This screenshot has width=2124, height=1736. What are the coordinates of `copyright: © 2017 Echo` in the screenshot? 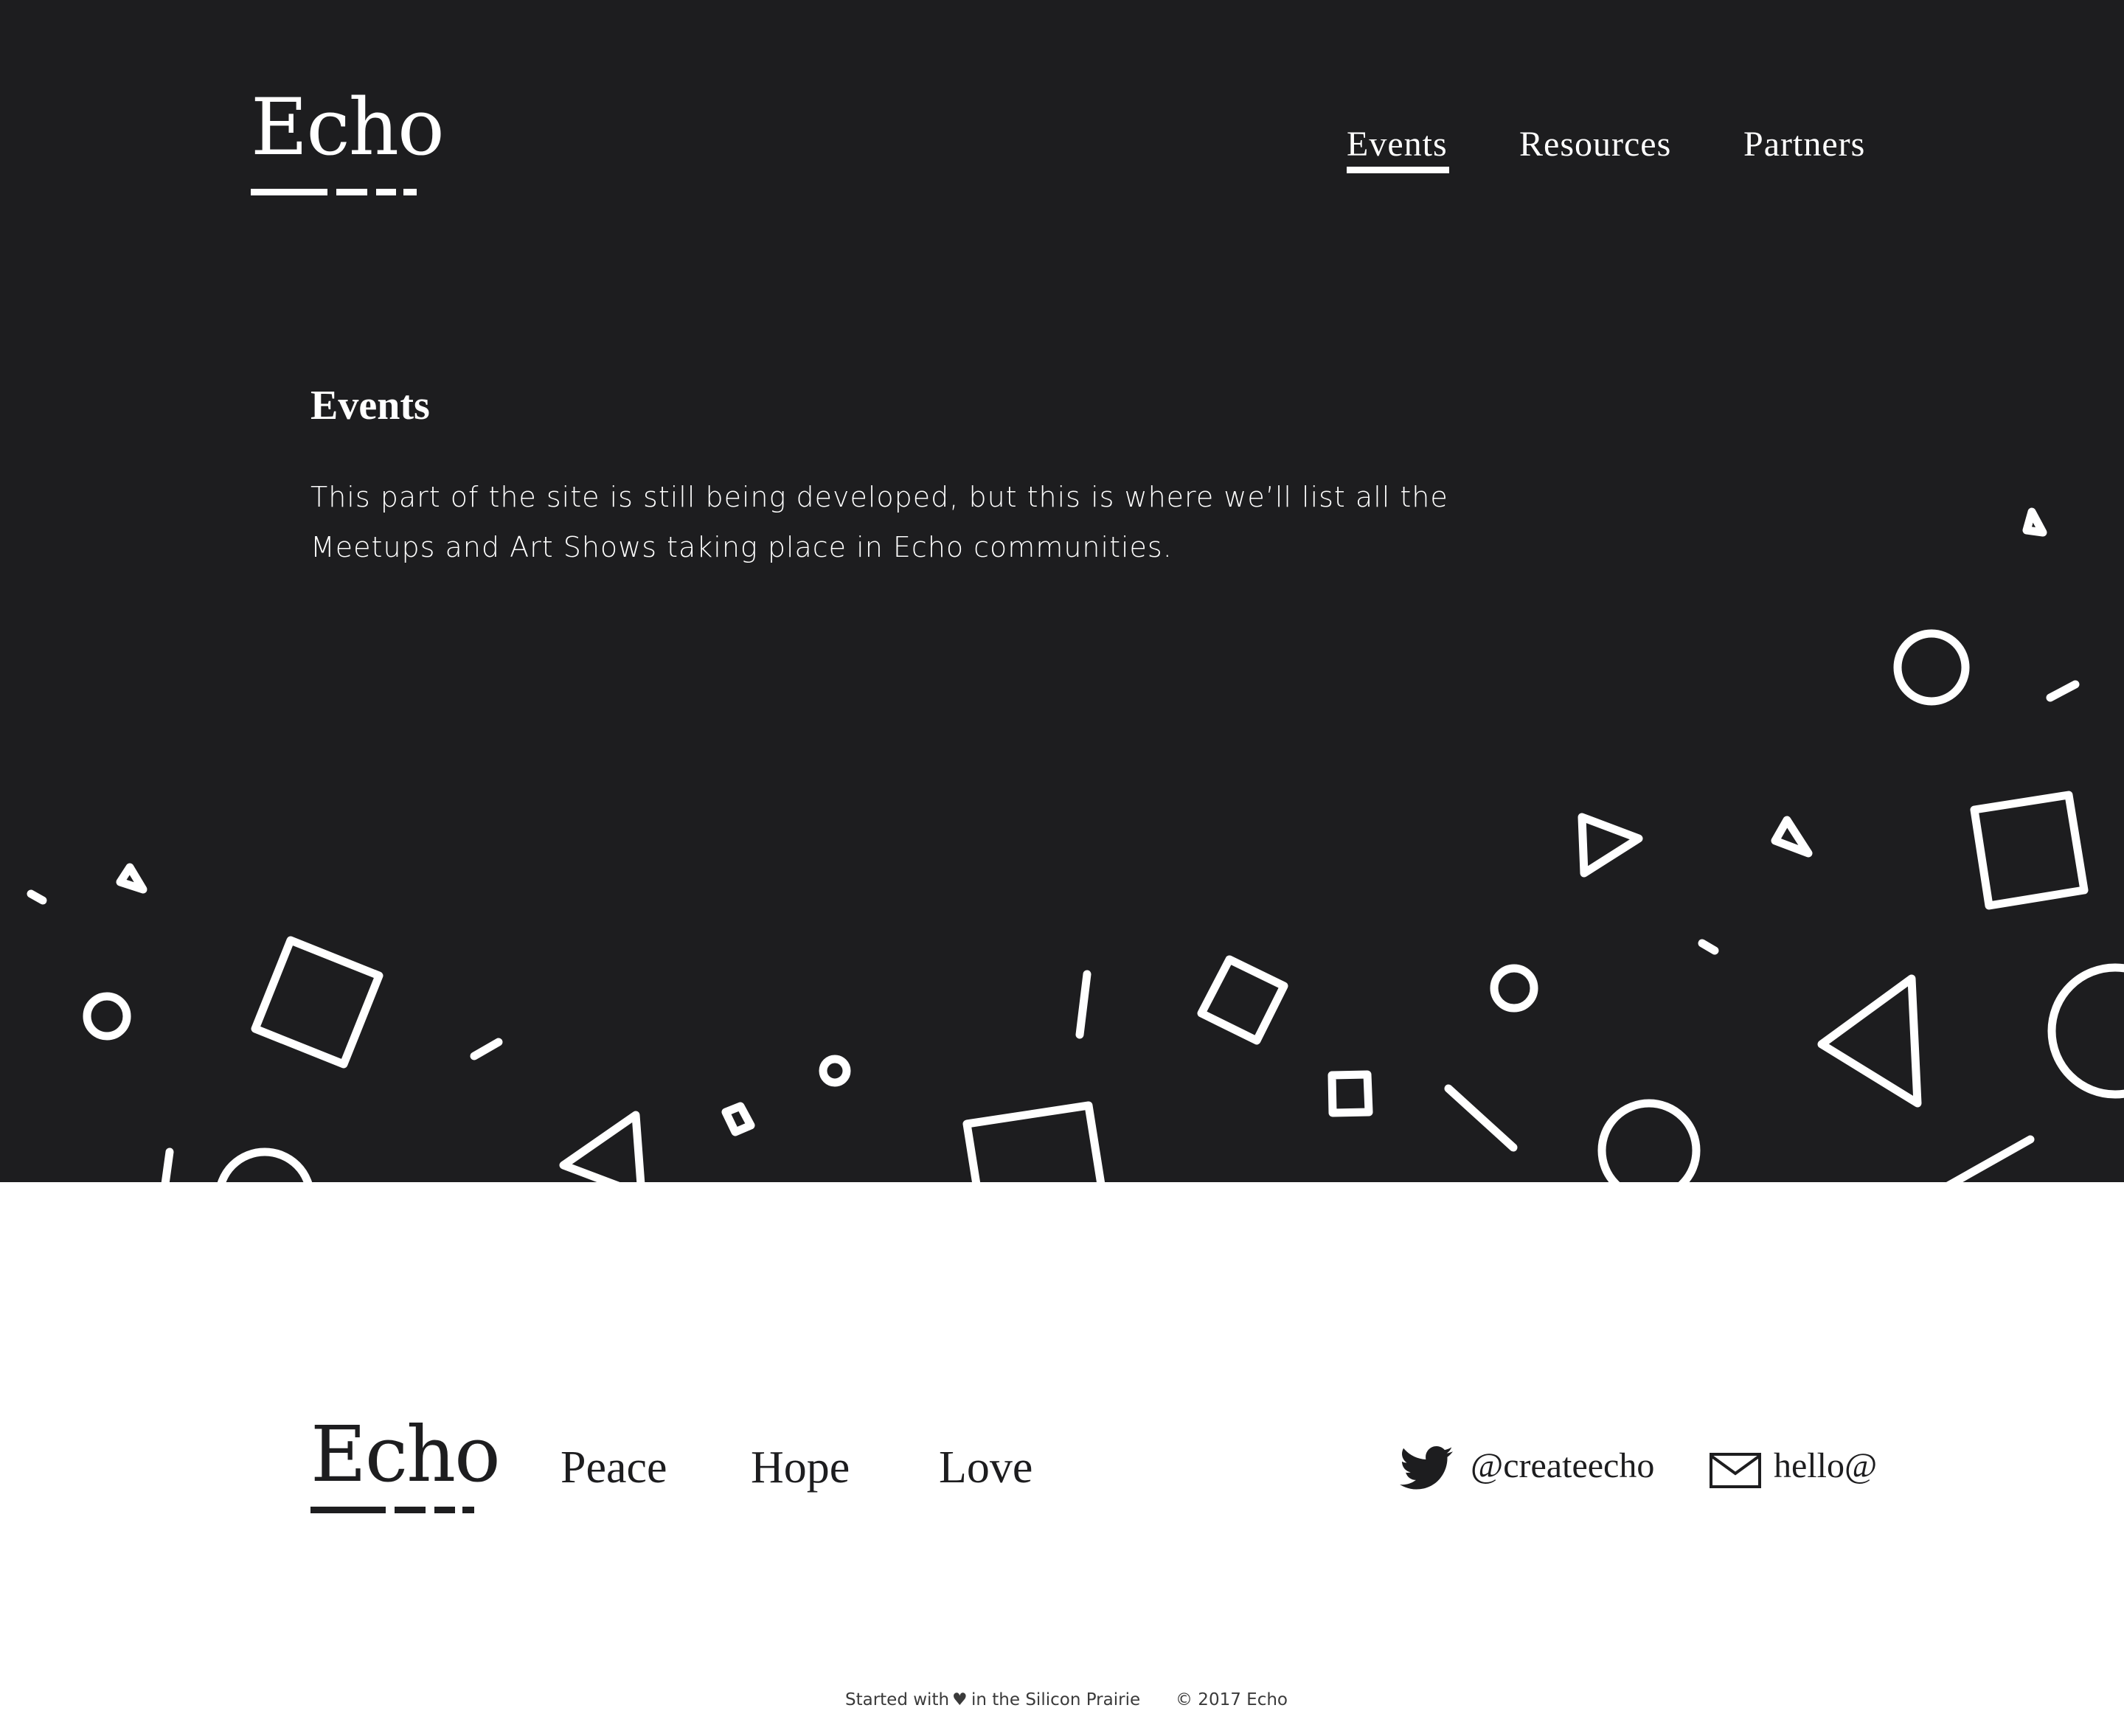 It's located at (1232, 1700).